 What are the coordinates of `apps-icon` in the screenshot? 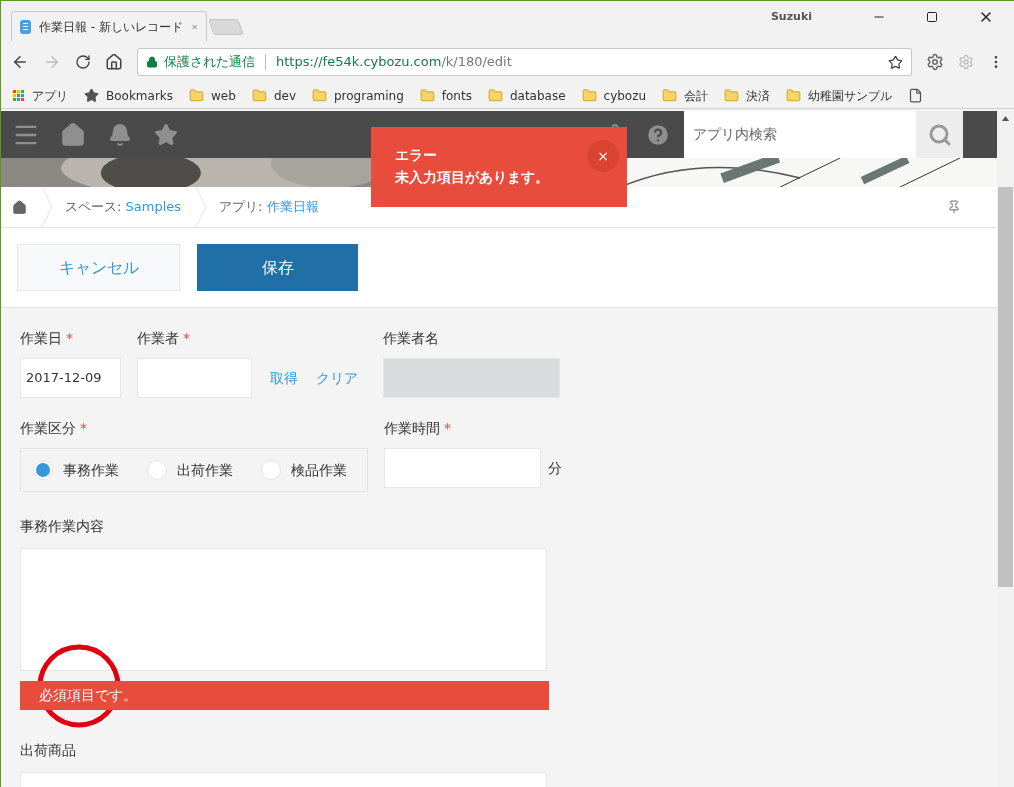 It's located at (19, 95).